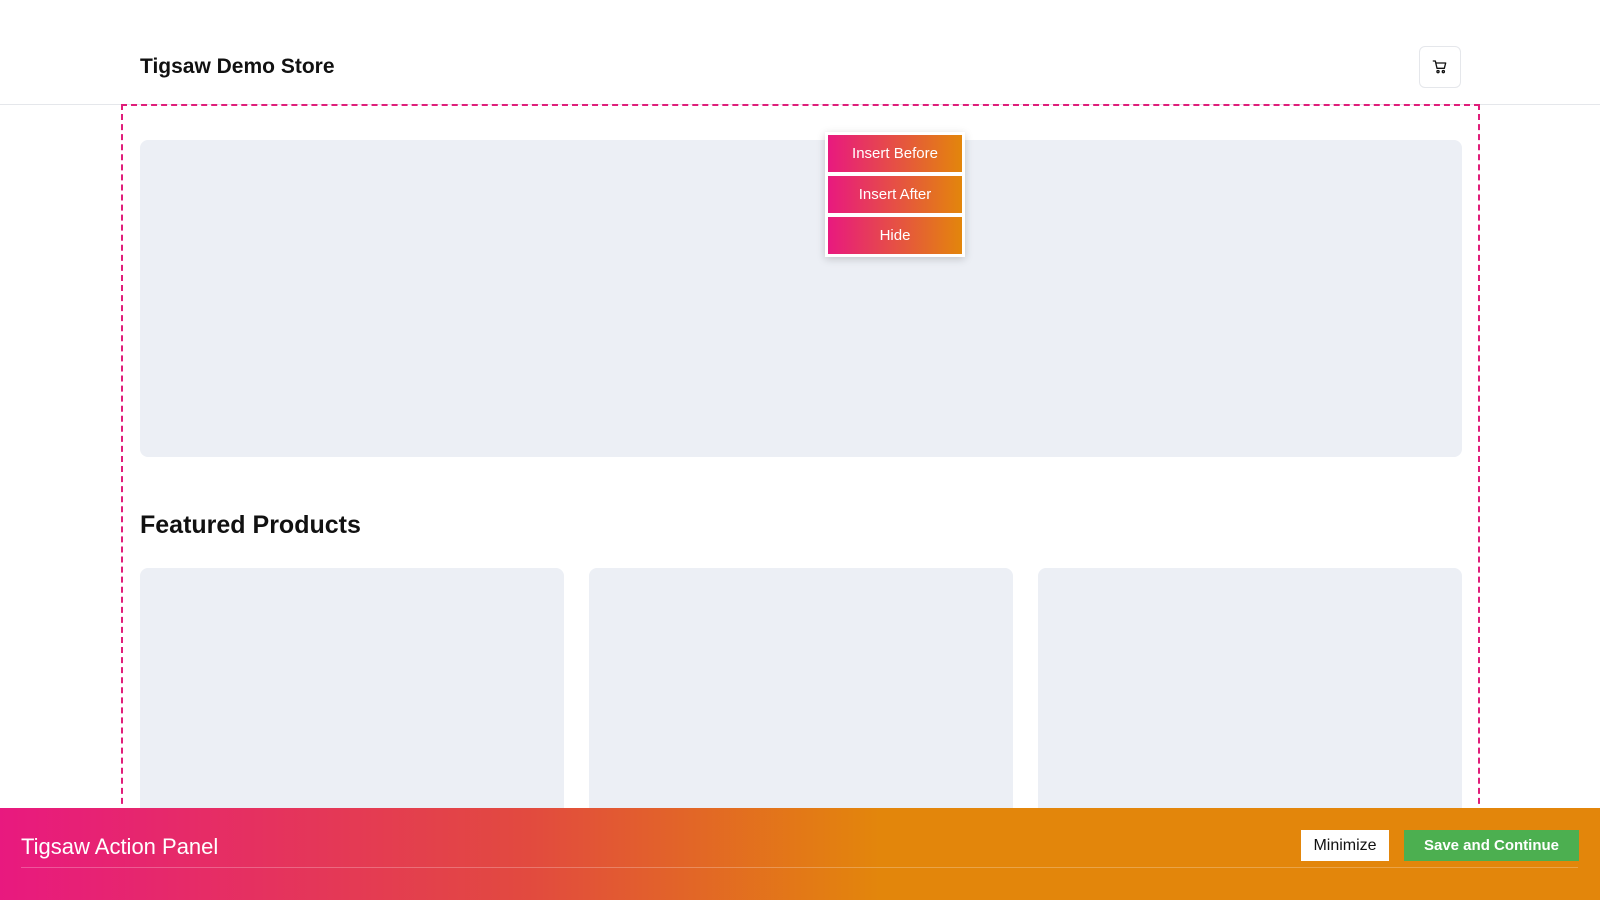 The image size is (1600, 900). Describe the element at coordinates (799, 867) in the screenshot. I see `panel-divider` at that location.